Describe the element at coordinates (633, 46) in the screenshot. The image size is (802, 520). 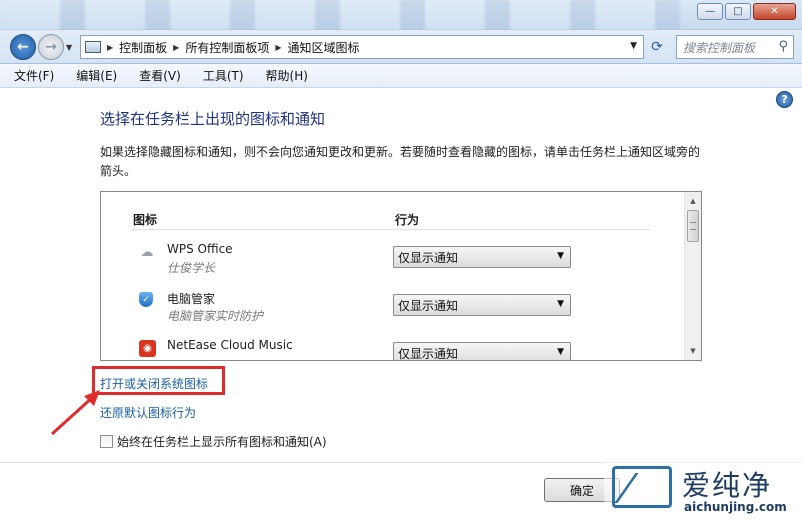
I see `address-dropdown-icon: ▼` at that location.